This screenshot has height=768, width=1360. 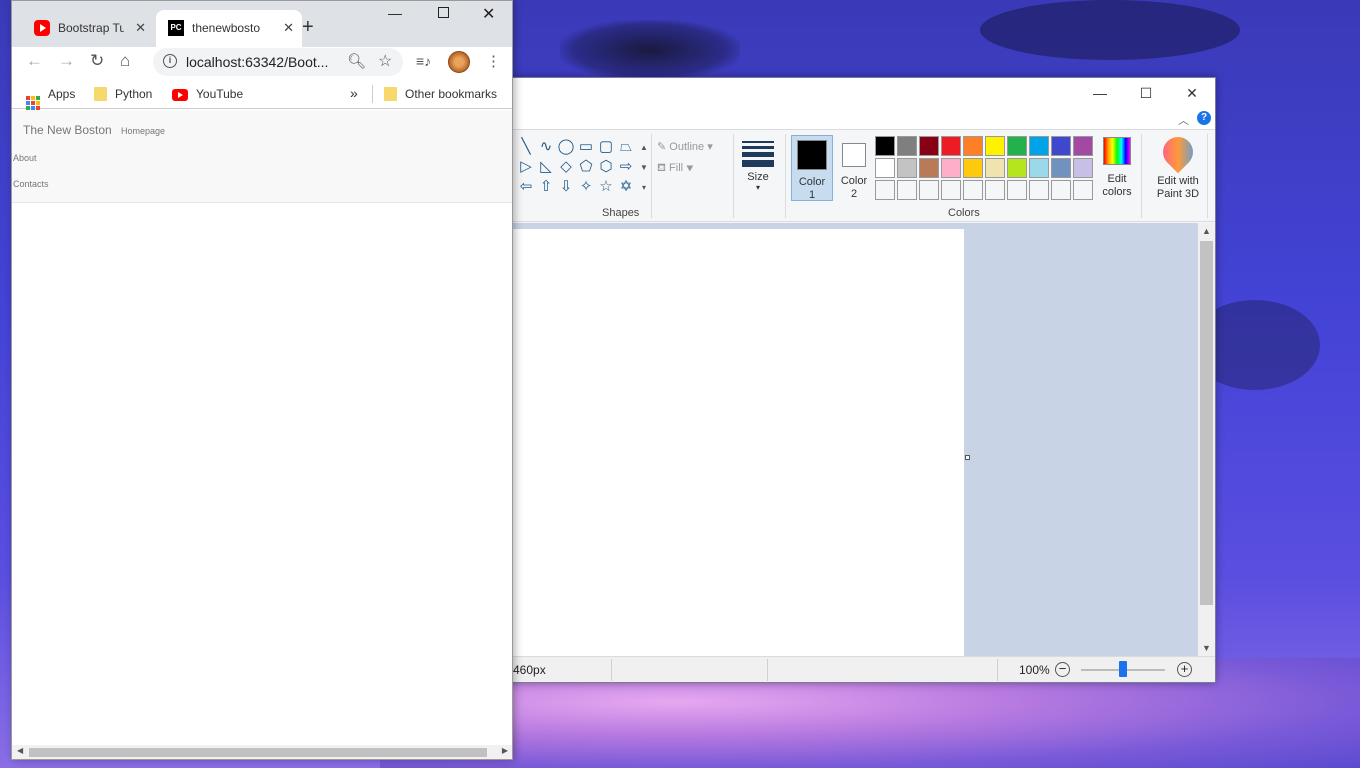 I want to click on size-button: Size ▾, so click(x=758, y=169).